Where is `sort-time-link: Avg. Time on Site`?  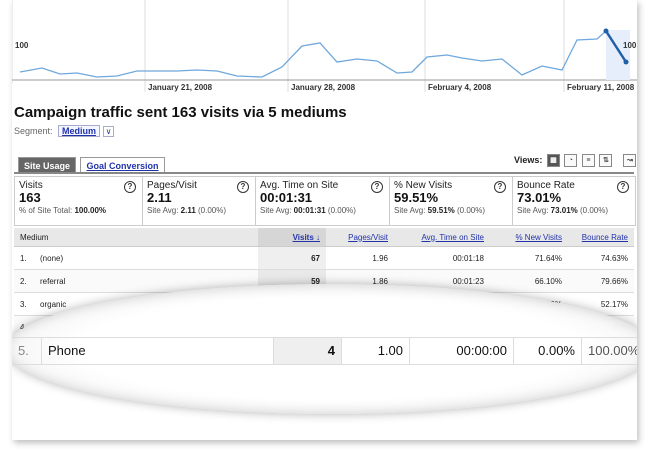
sort-time-link: Avg. Time on Site is located at coordinates (452, 237).